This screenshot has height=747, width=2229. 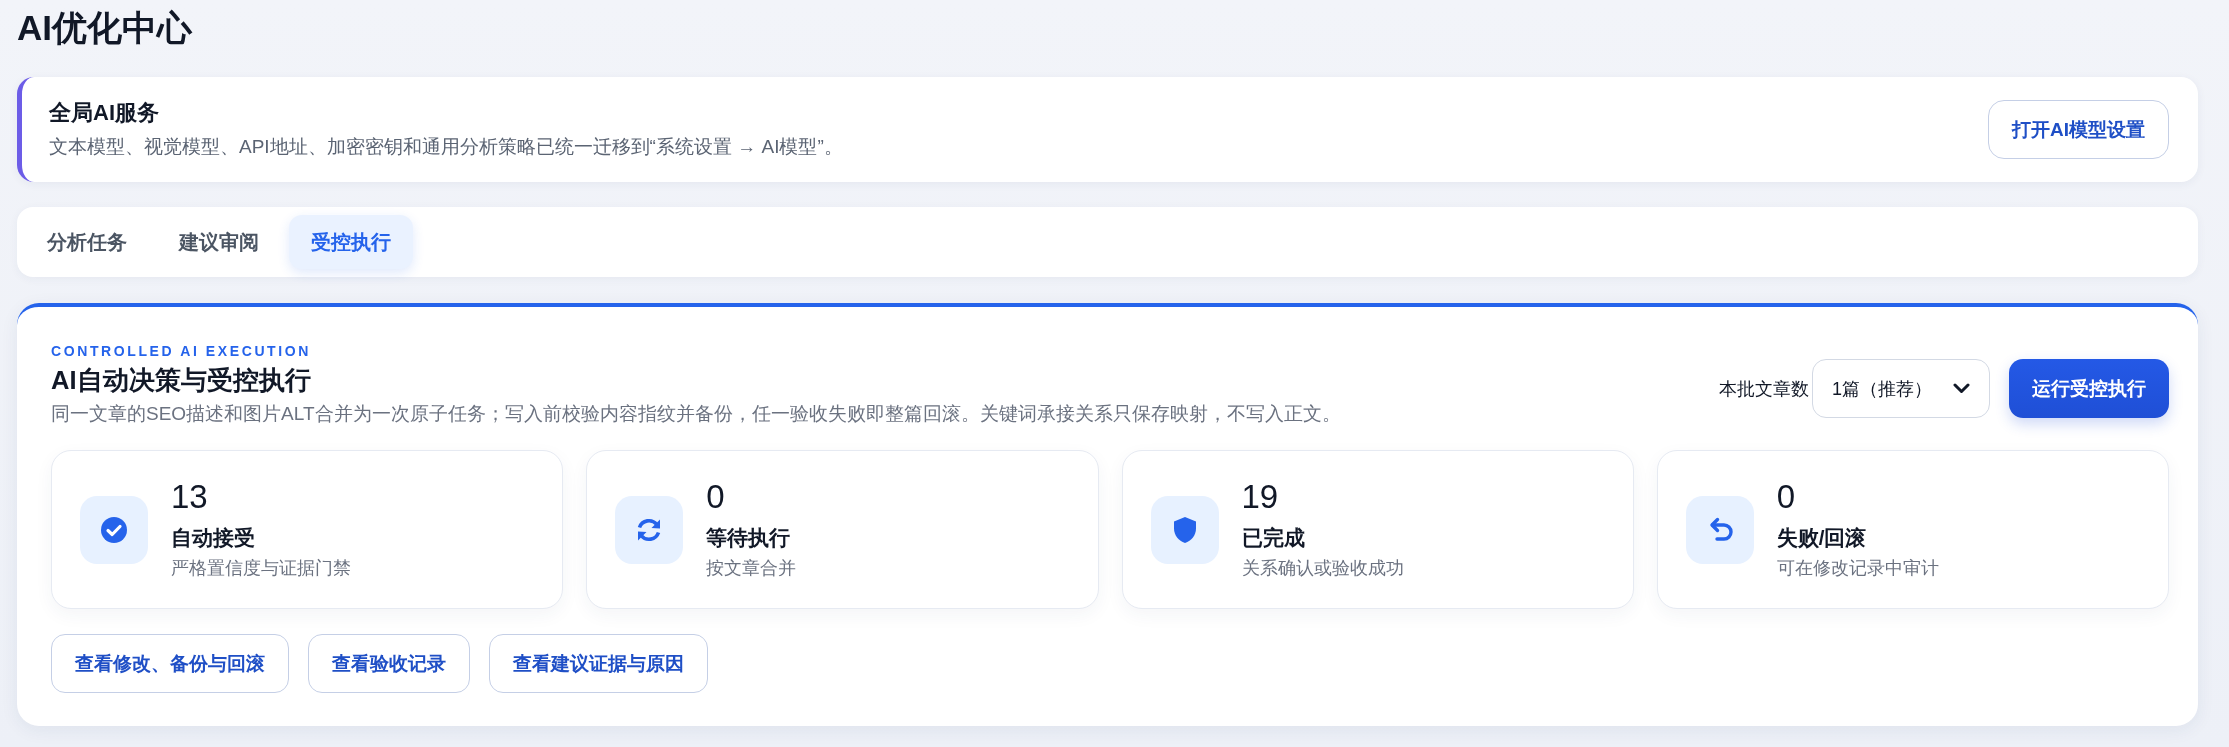 What do you see at coordinates (190, 497) in the screenshot?
I see `stat-value: 13` at bounding box center [190, 497].